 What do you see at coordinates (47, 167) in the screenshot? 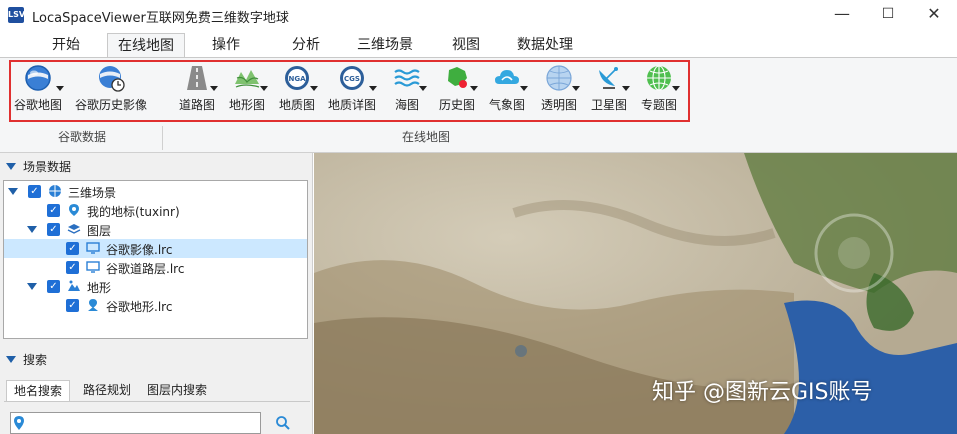
I see `scene-data-title: 场景数据` at bounding box center [47, 167].